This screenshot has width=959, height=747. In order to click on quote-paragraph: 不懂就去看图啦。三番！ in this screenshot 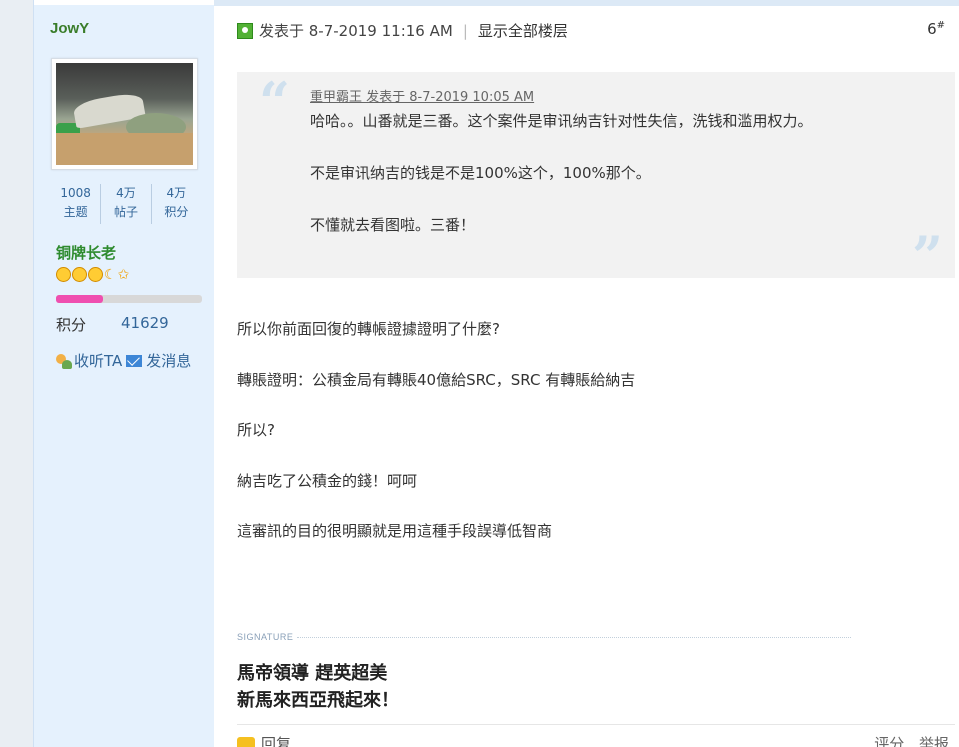, I will do `click(393, 225)`.